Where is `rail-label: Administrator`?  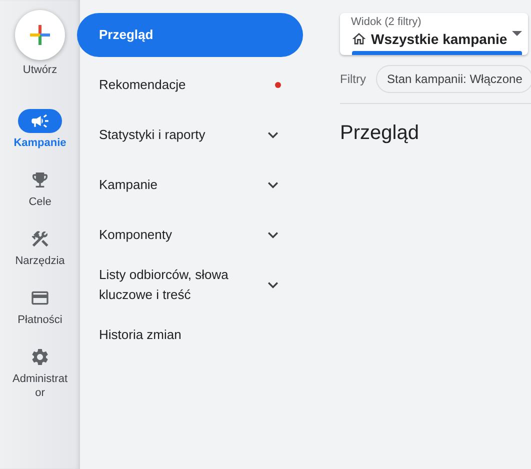
rail-label: Administrator is located at coordinates (40, 386).